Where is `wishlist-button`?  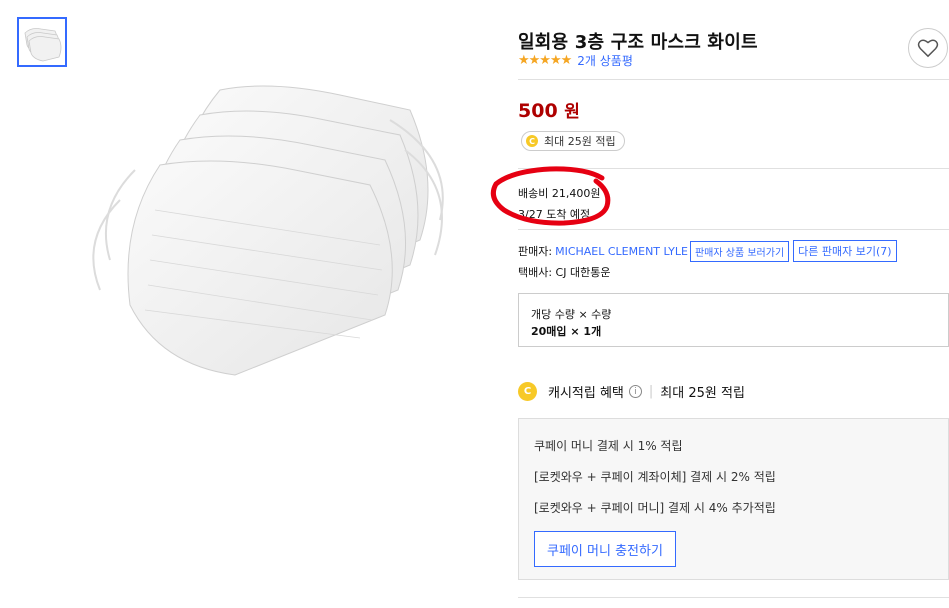
wishlist-button is located at coordinates (928, 48).